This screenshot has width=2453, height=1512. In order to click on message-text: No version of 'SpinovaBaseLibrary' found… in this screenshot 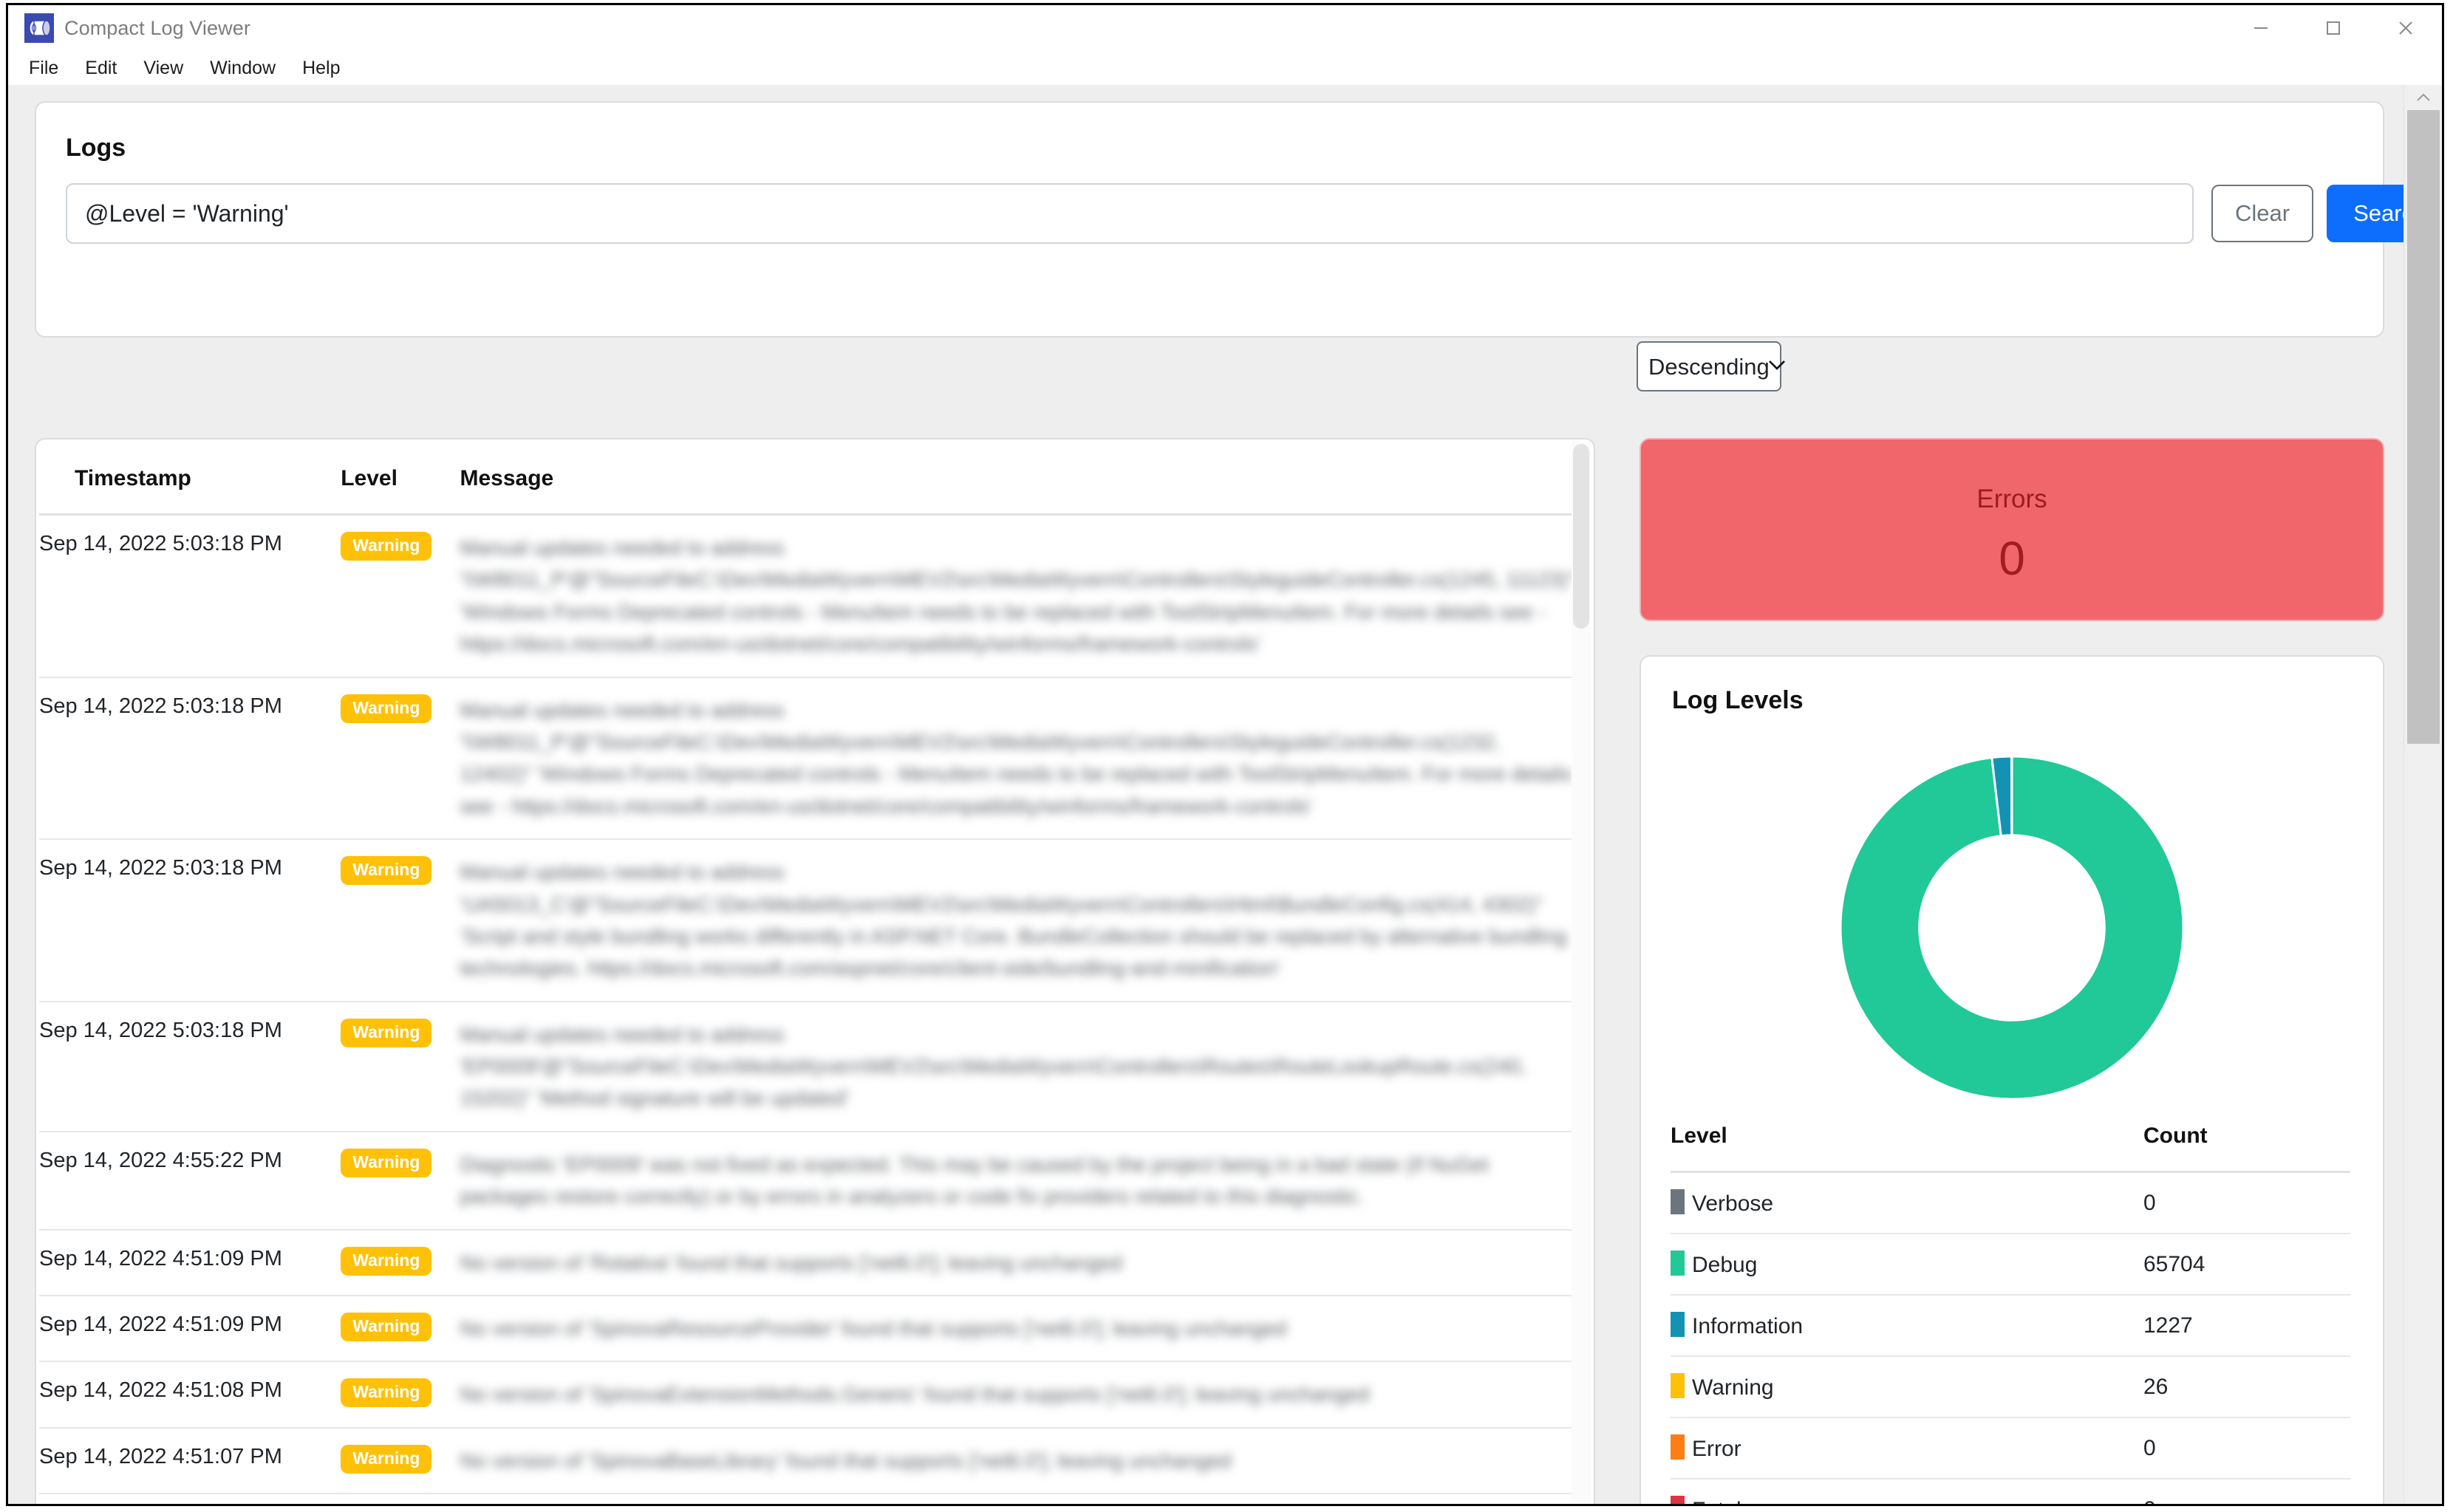, I will do `click(846, 1460)`.